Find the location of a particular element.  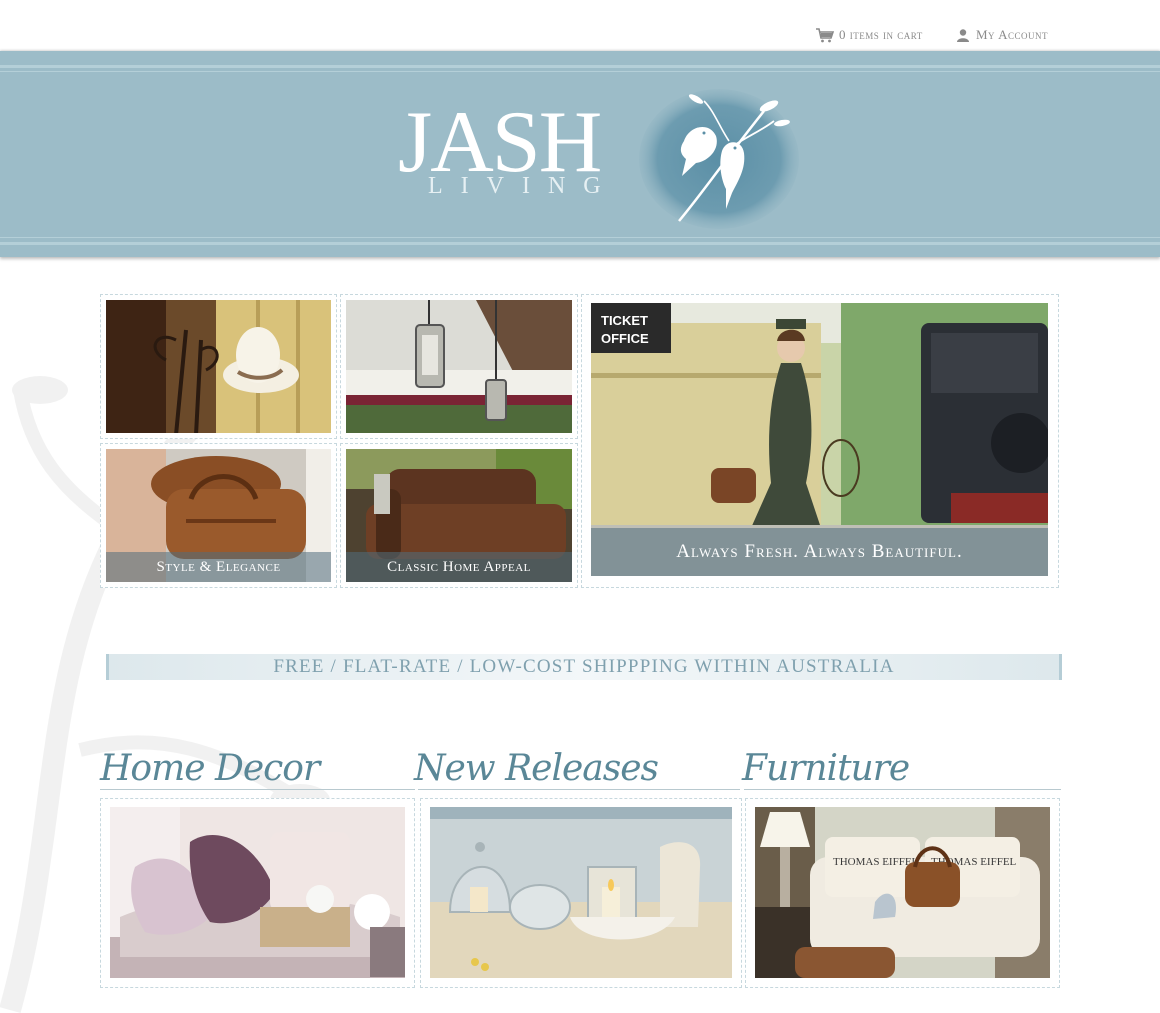

furniture-tile: THOMAS EIFFEL THOMAS EIFFEL is located at coordinates (902, 893).